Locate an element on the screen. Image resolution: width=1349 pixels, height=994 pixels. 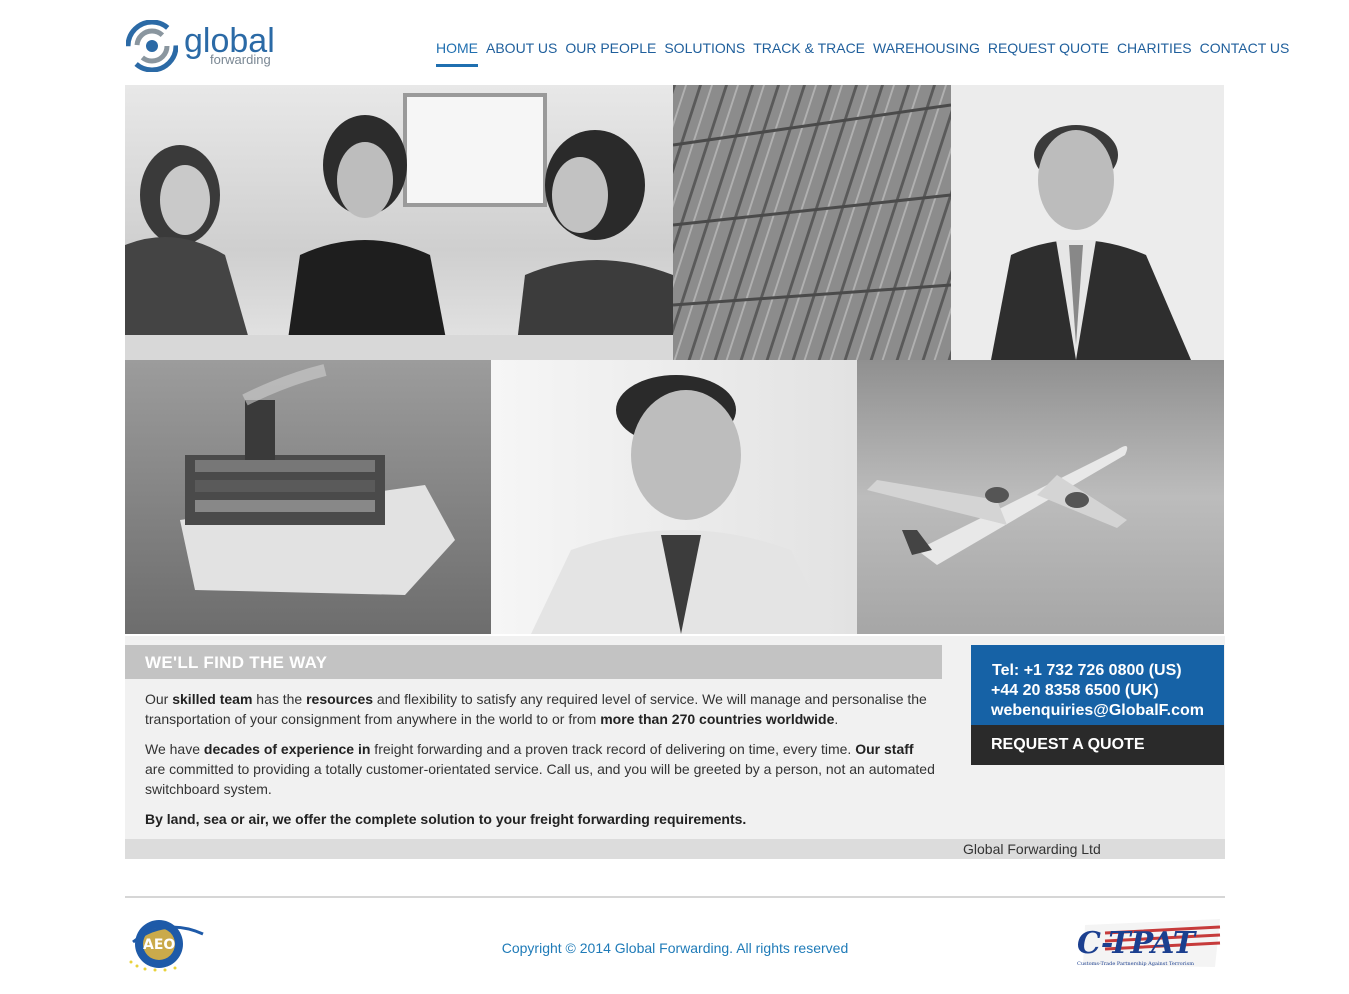
logo-swirl-icon is located at coordinates (152, 46).